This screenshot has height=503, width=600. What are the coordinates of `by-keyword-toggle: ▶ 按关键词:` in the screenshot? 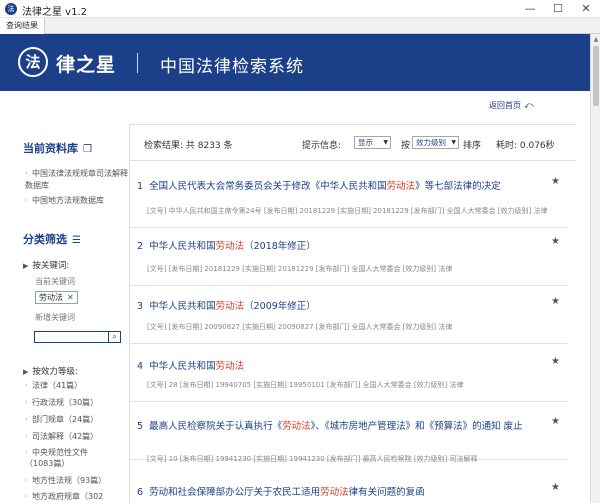 It's located at (46, 265).